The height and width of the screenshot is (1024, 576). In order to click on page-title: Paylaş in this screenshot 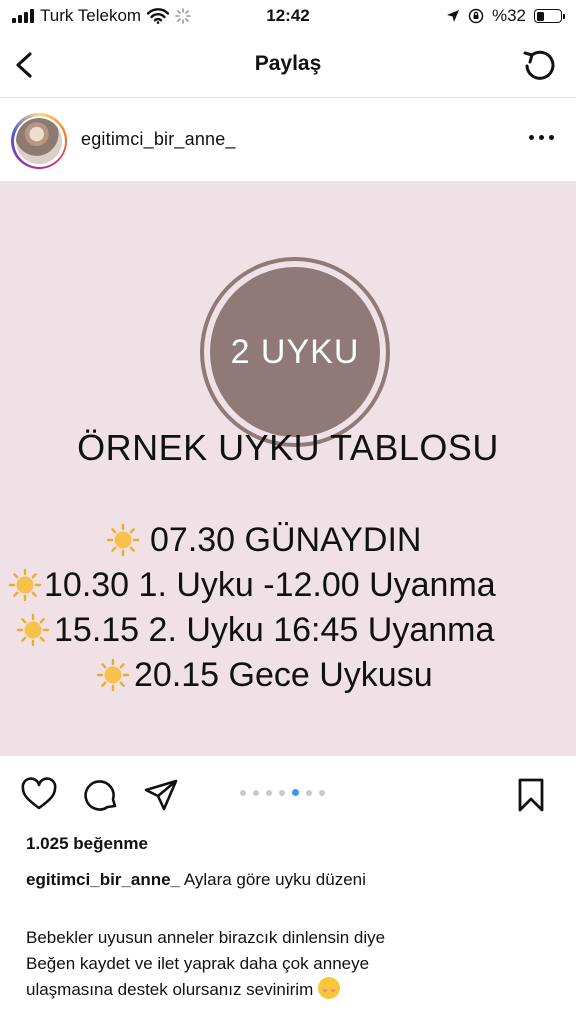, I will do `click(288, 63)`.